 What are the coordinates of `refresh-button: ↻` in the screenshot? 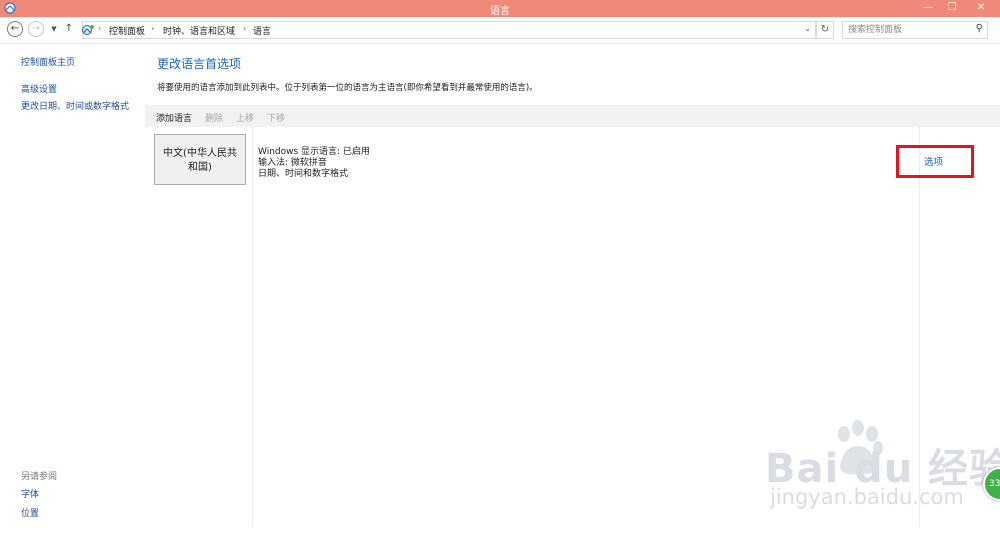 It's located at (825, 30).